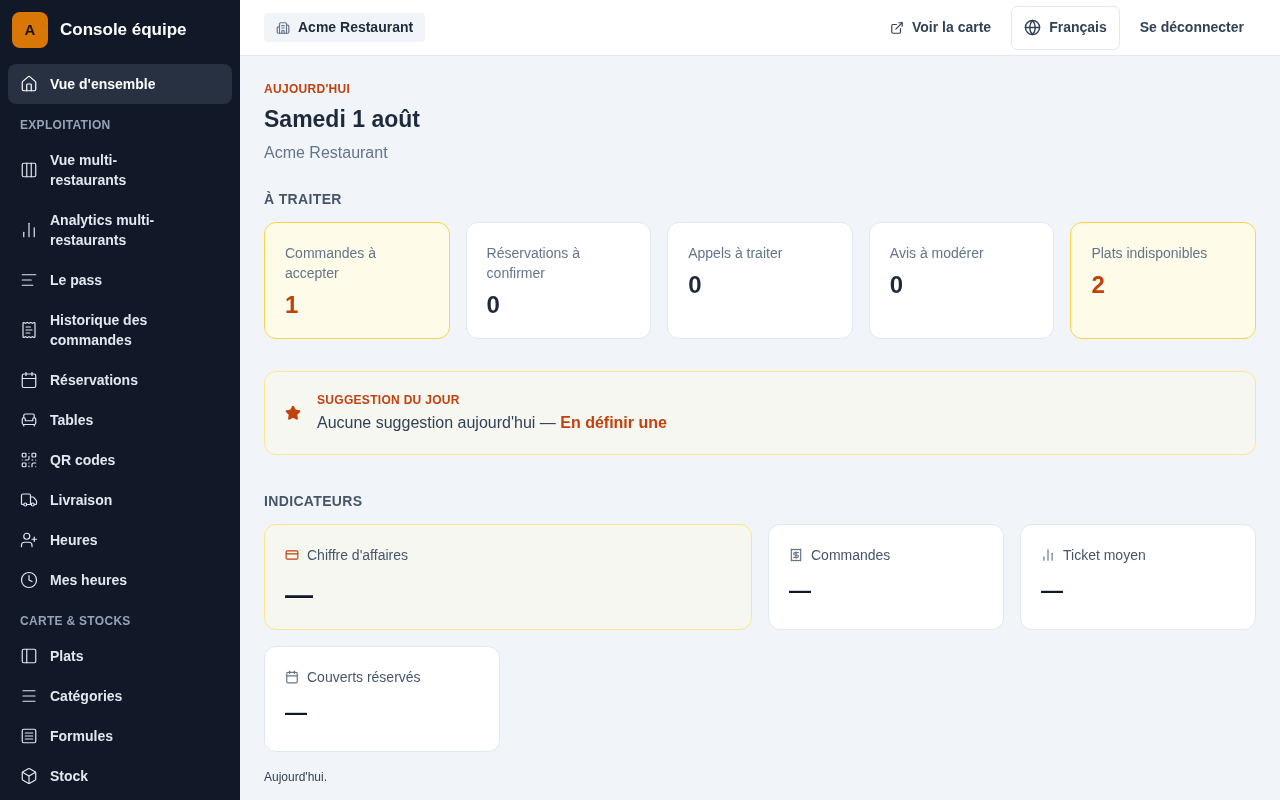 The height and width of the screenshot is (800, 1280). What do you see at coordinates (120, 170) in the screenshot?
I see `sidebar-item: Vue multi-restaurants` at bounding box center [120, 170].